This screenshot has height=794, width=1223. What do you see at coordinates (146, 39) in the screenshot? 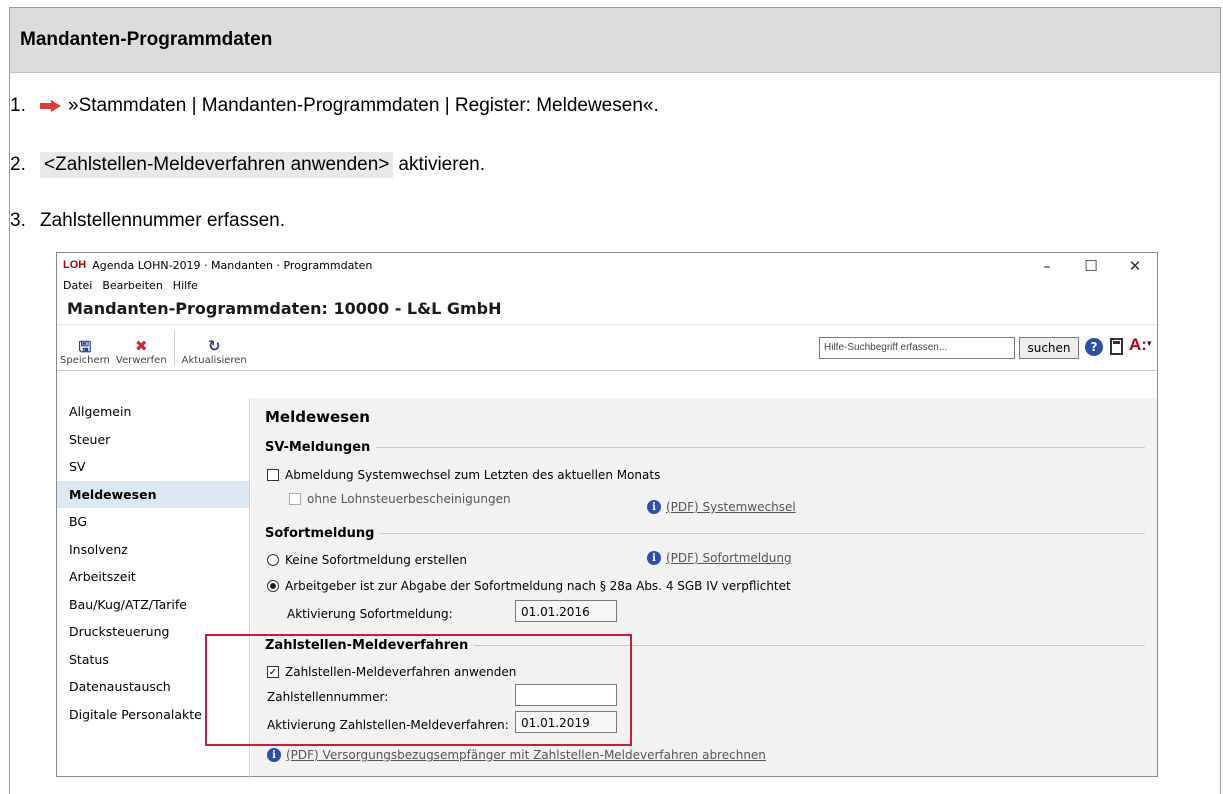
I see `doc-heading: Mandanten-Programmdaten` at bounding box center [146, 39].